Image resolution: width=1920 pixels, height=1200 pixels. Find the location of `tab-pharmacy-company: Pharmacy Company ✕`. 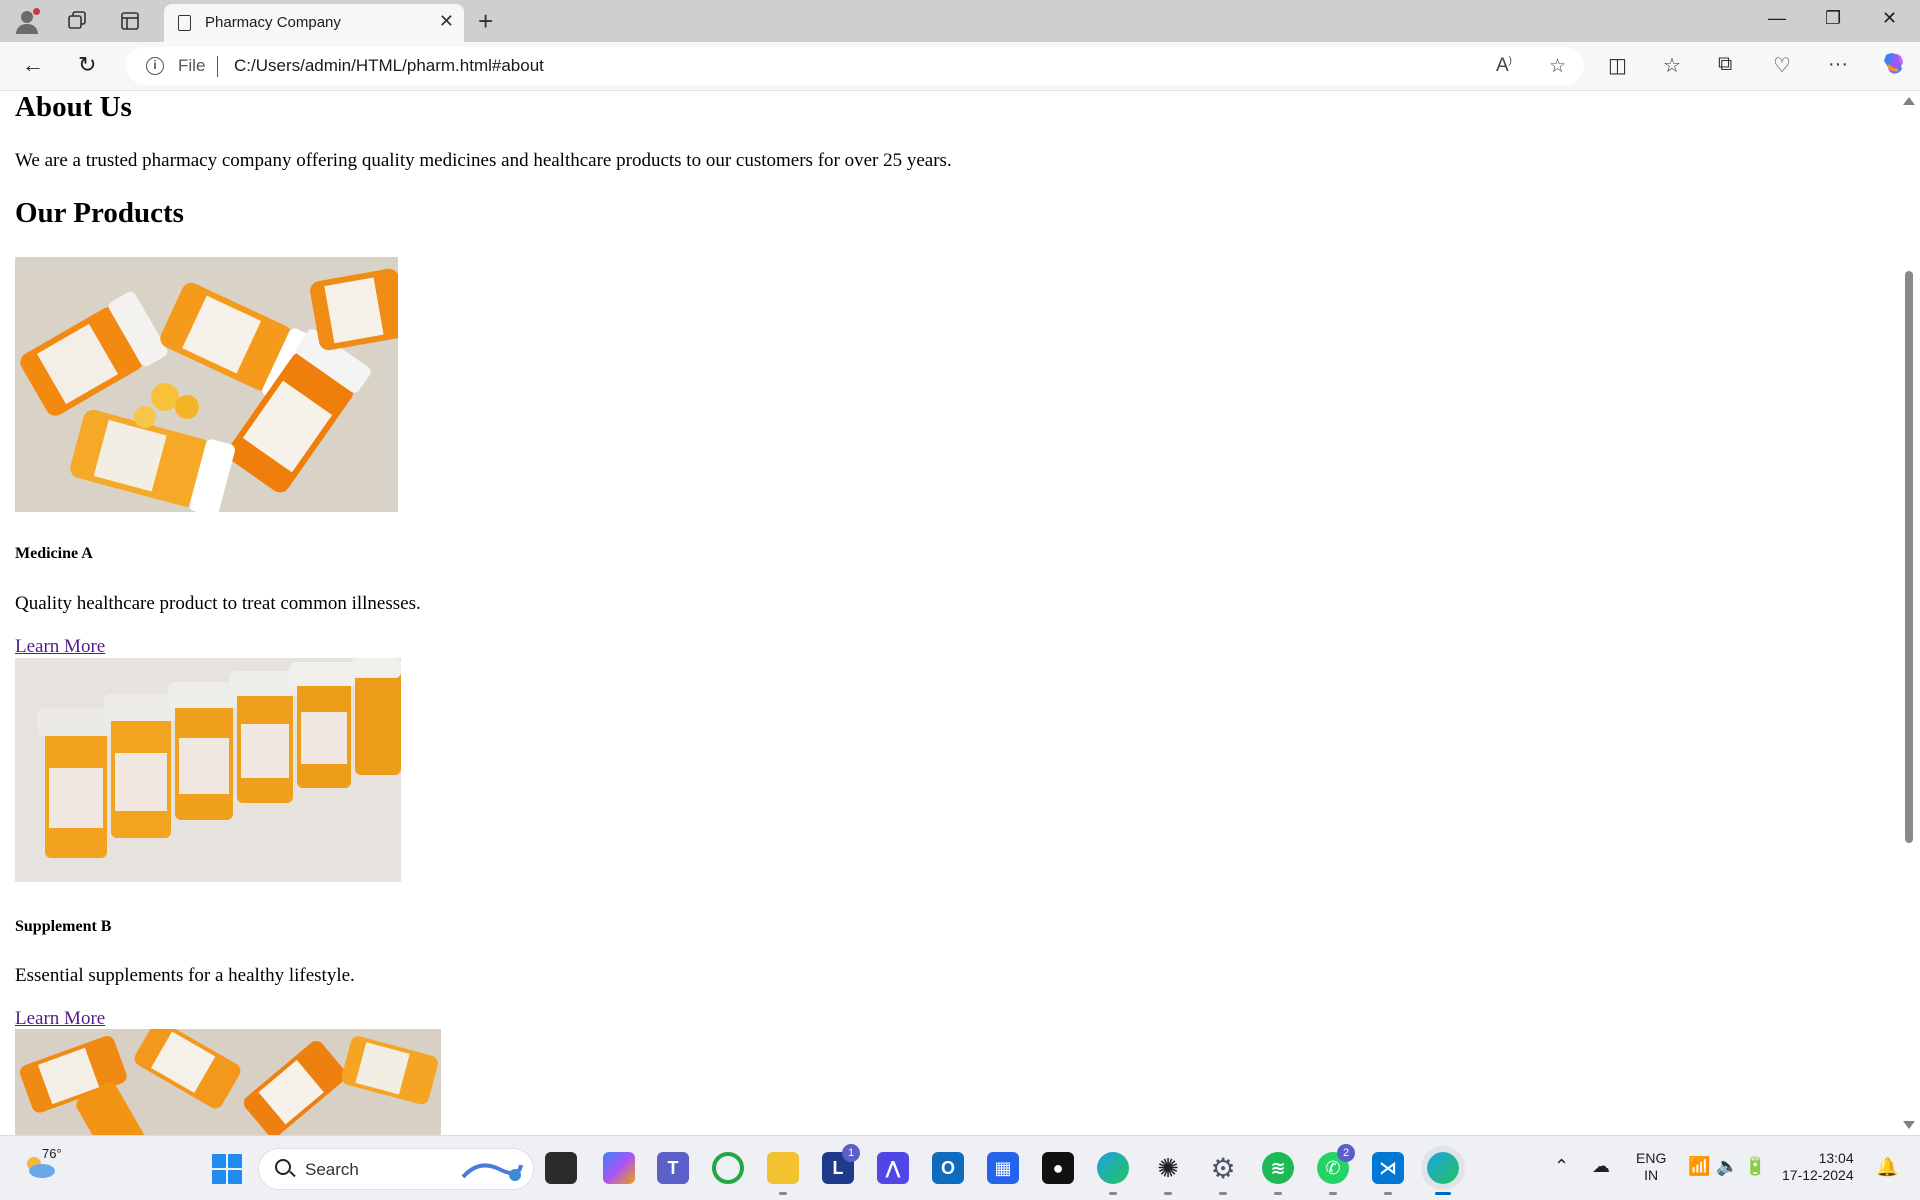

tab-pharmacy-company: Pharmacy Company ✕ is located at coordinates (314, 23).